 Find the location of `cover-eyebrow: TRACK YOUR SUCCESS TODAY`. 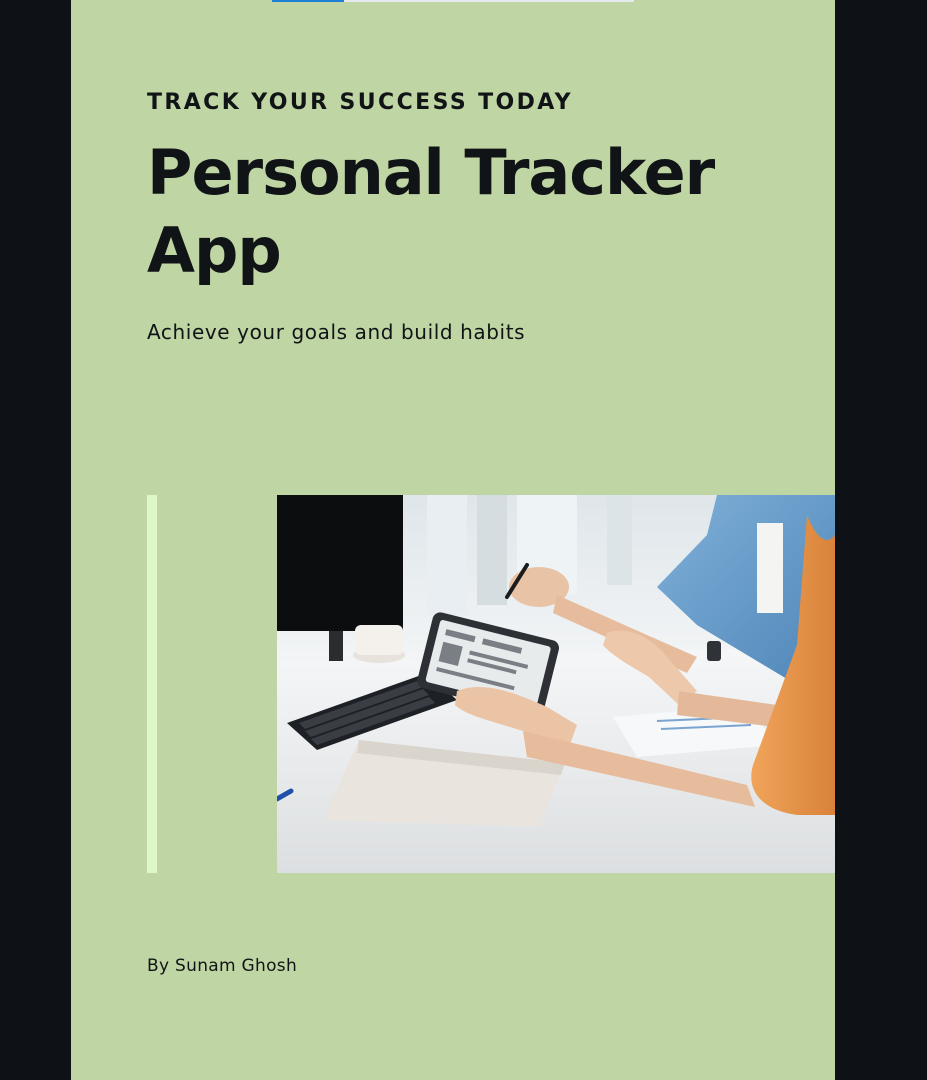

cover-eyebrow: TRACK YOUR SUCCESS TODAY is located at coordinates (360, 102).